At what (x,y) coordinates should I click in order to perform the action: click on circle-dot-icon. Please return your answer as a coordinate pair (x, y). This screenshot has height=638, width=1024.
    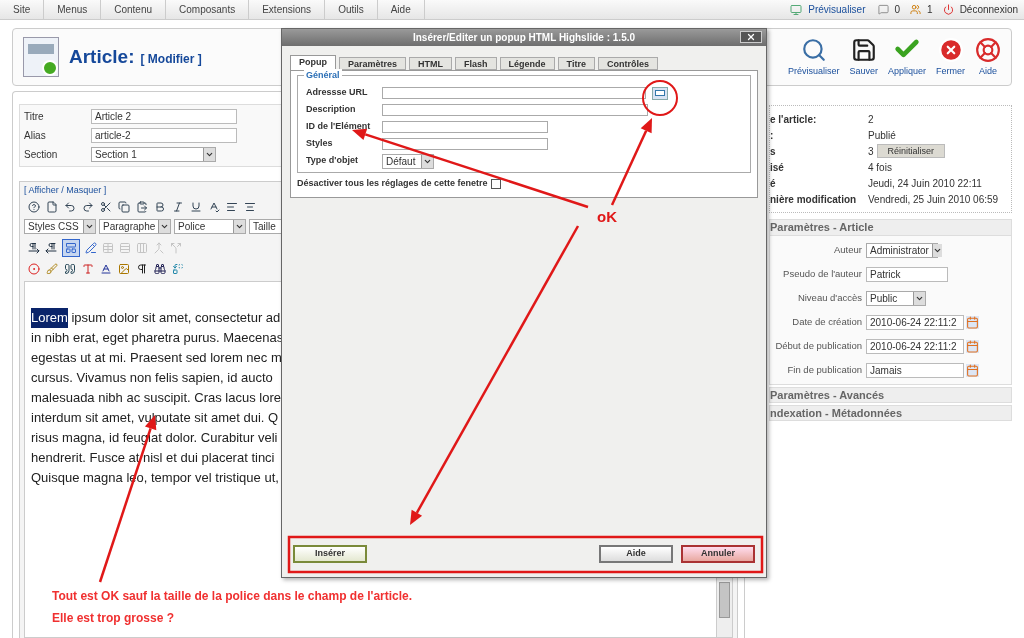
    Looking at the image, I should click on (34, 268).